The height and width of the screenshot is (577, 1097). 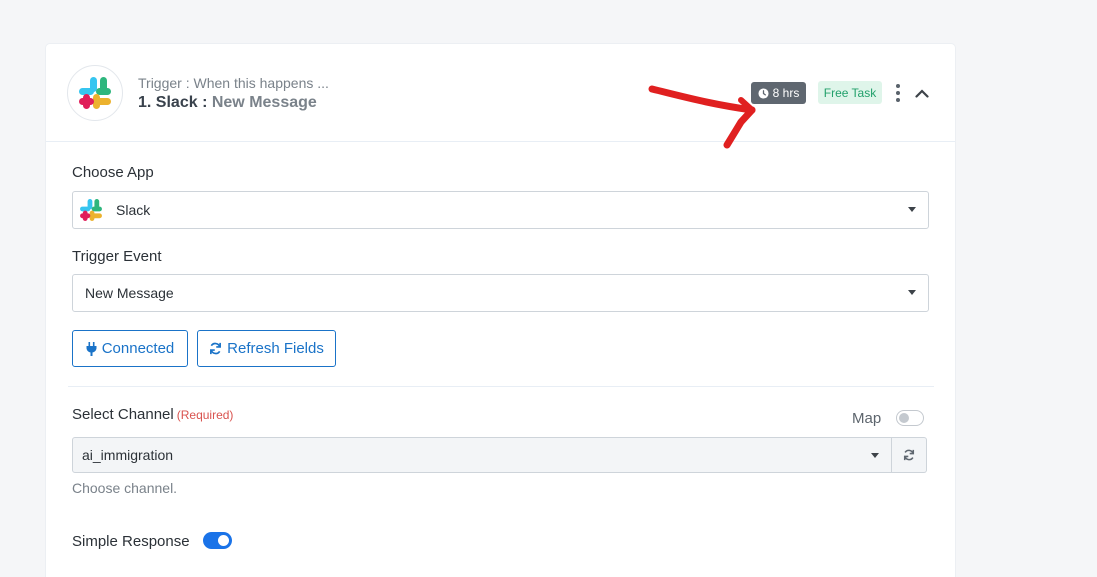 I want to click on refresh-fields-label: Refresh Fields, so click(x=275, y=348).